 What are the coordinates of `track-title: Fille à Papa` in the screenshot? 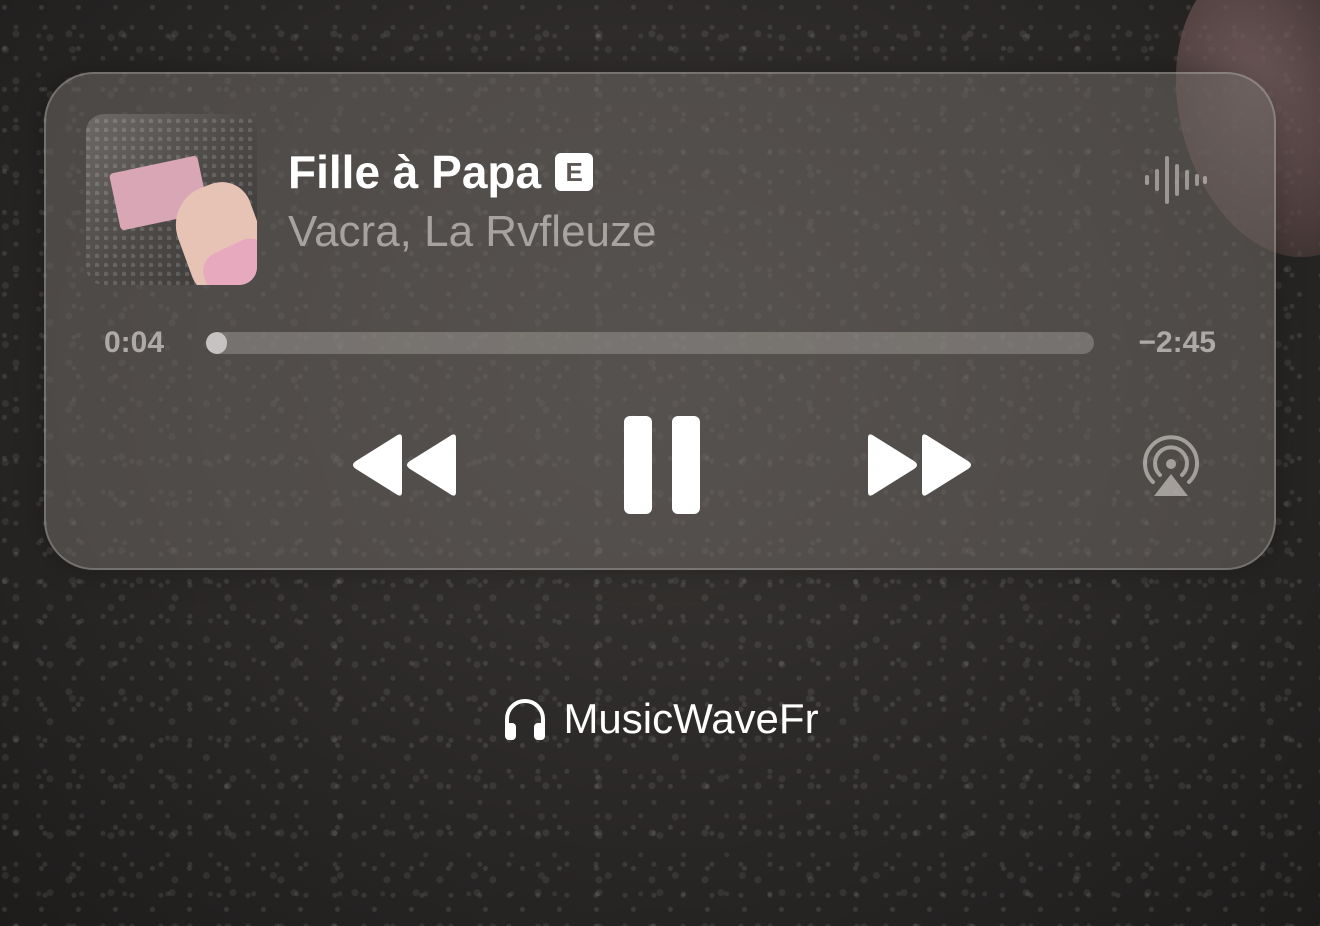 It's located at (415, 172).